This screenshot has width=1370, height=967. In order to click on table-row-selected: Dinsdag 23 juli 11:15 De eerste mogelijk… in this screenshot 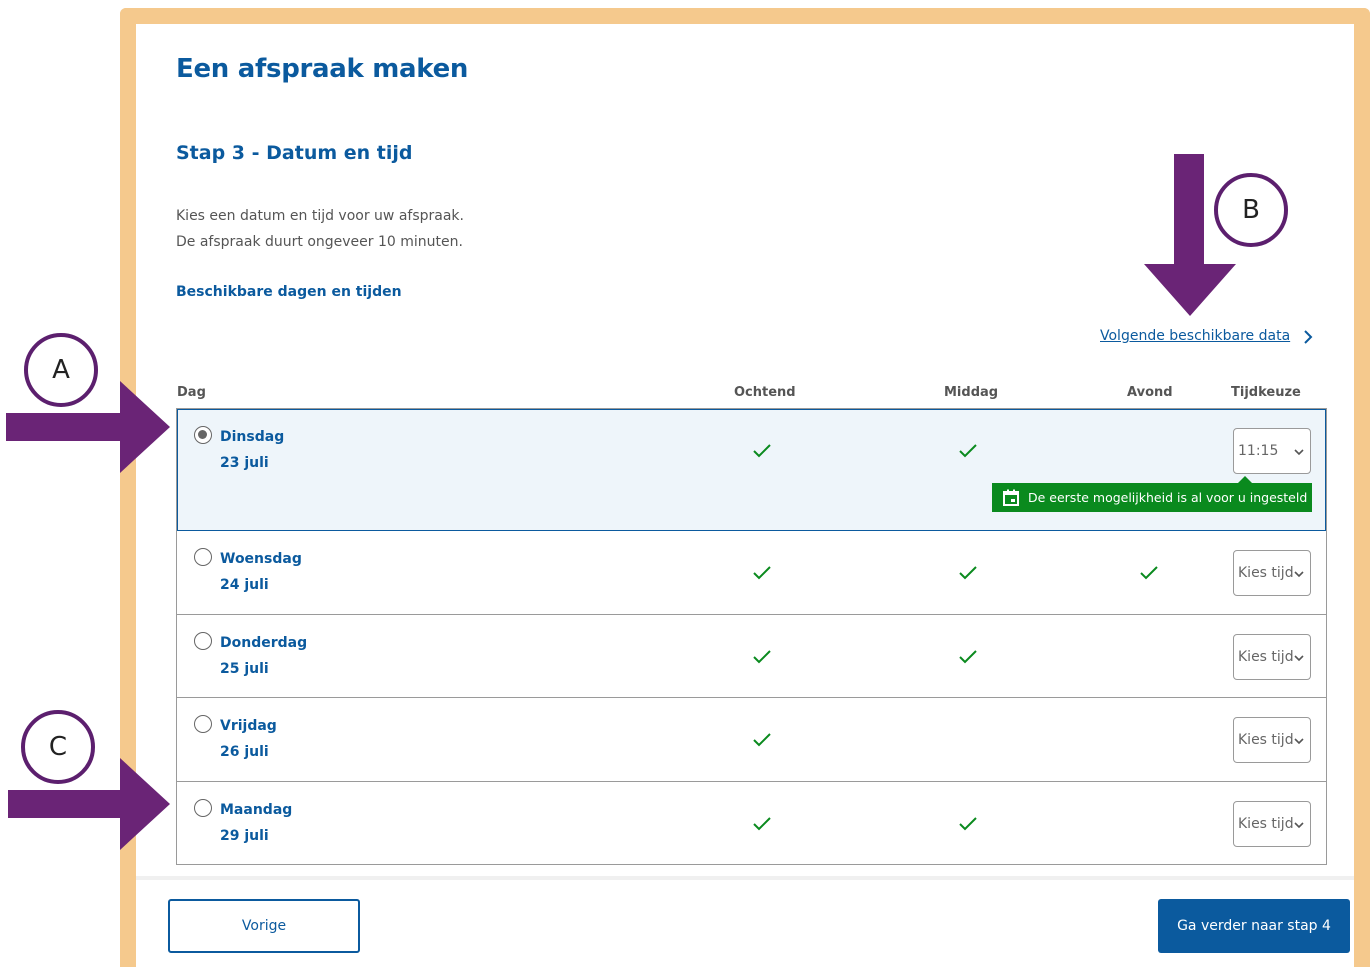, I will do `click(751, 470)`.